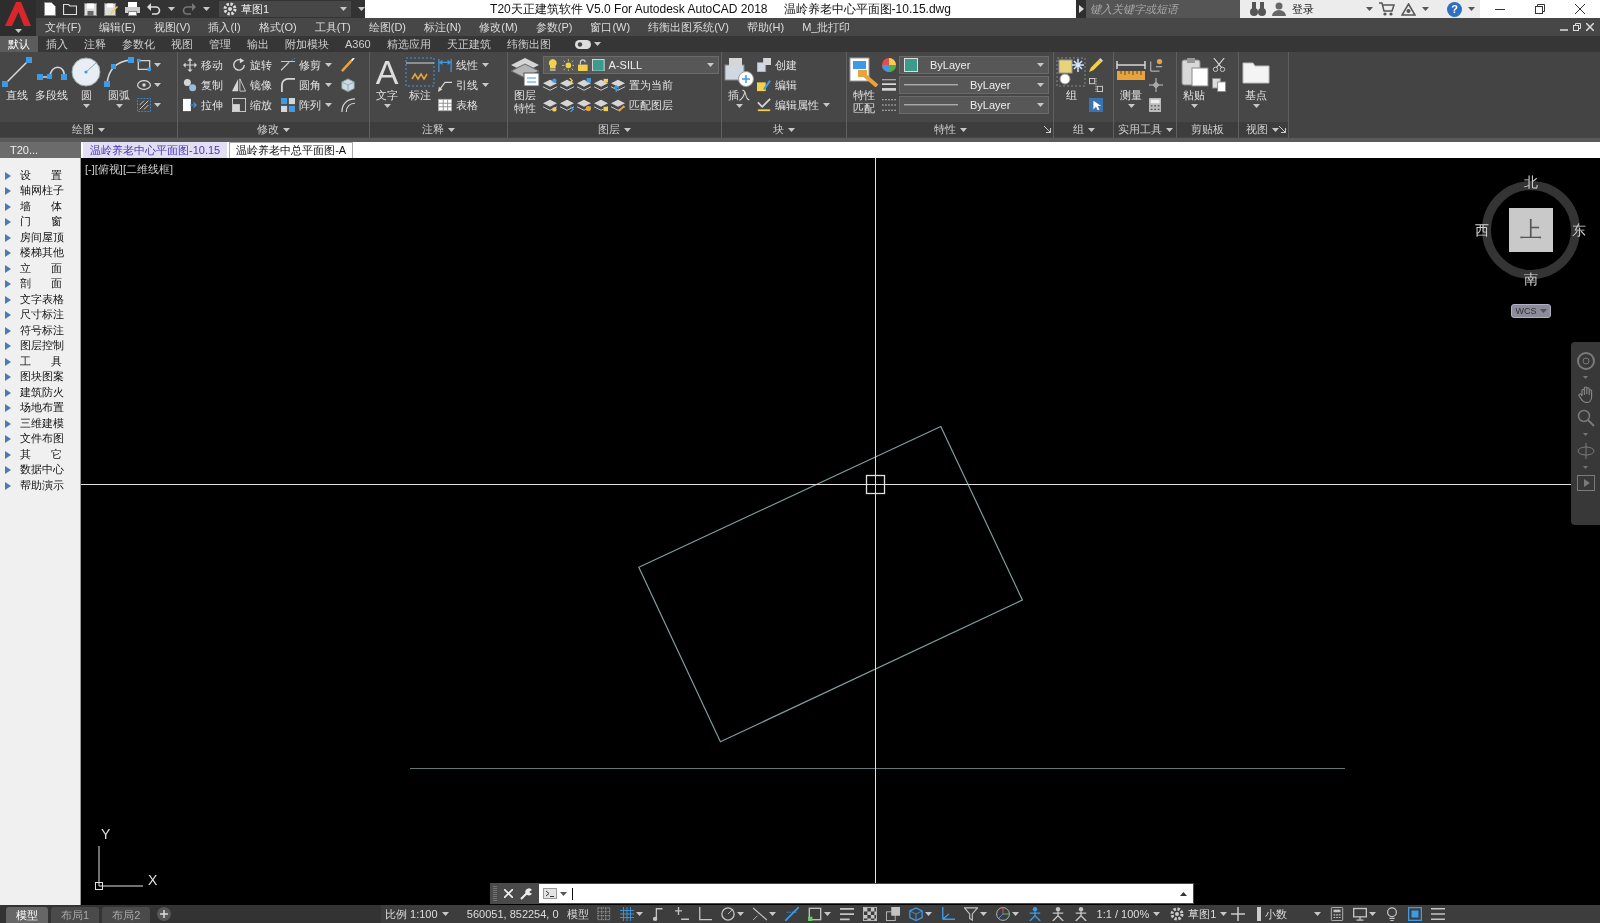 This screenshot has width=1600, height=923. Describe the element at coordinates (106, 834) in the screenshot. I see `axis-label: Y` at that location.